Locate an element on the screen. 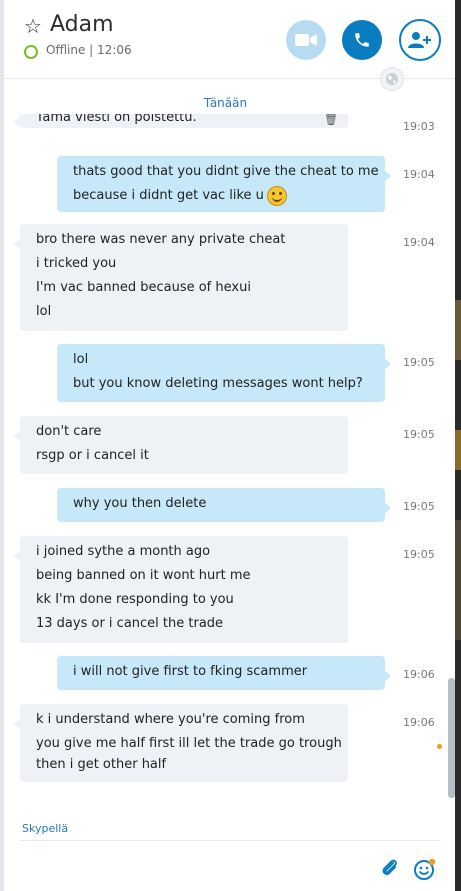  message-deleted: Tämä viesti on poistettu. 🗑 is located at coordinates (181, 121).